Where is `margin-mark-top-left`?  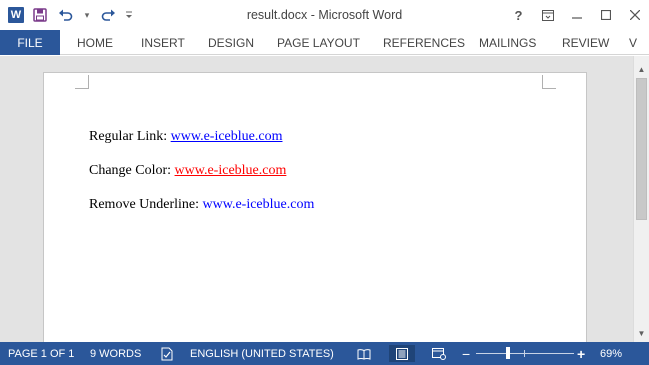
margin-mark-top-left is located at coordinates (82, 82).